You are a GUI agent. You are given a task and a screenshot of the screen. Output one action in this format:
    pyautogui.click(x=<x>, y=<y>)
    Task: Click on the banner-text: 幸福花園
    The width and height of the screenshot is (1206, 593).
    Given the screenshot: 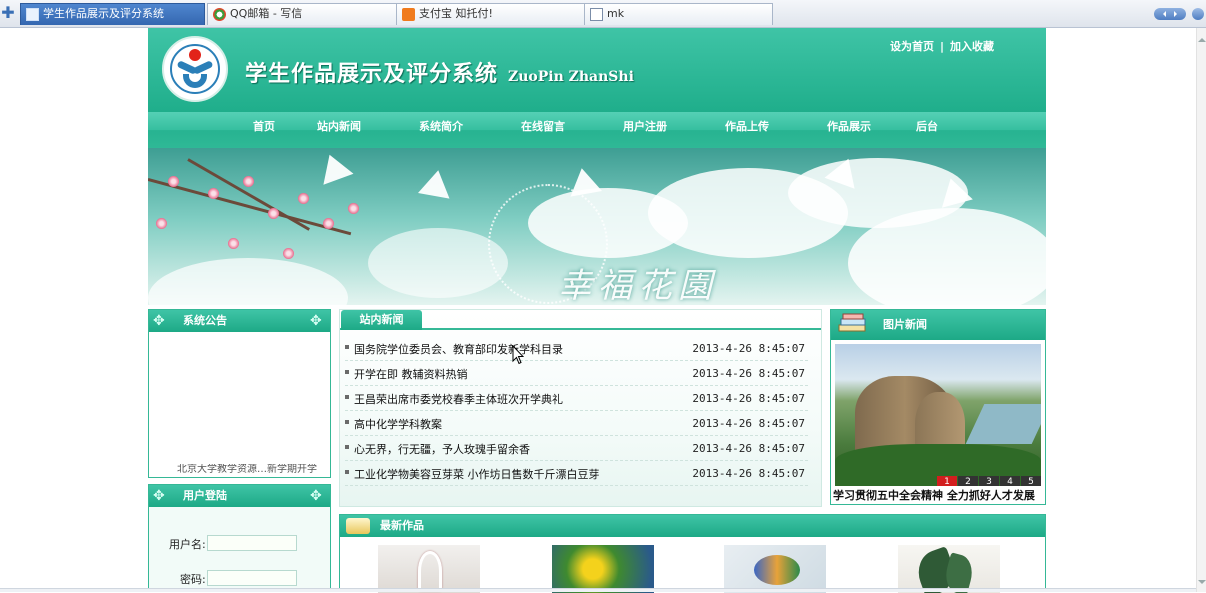 What is the action you would take?
    pyautogui.click(x=638, y=285)
    